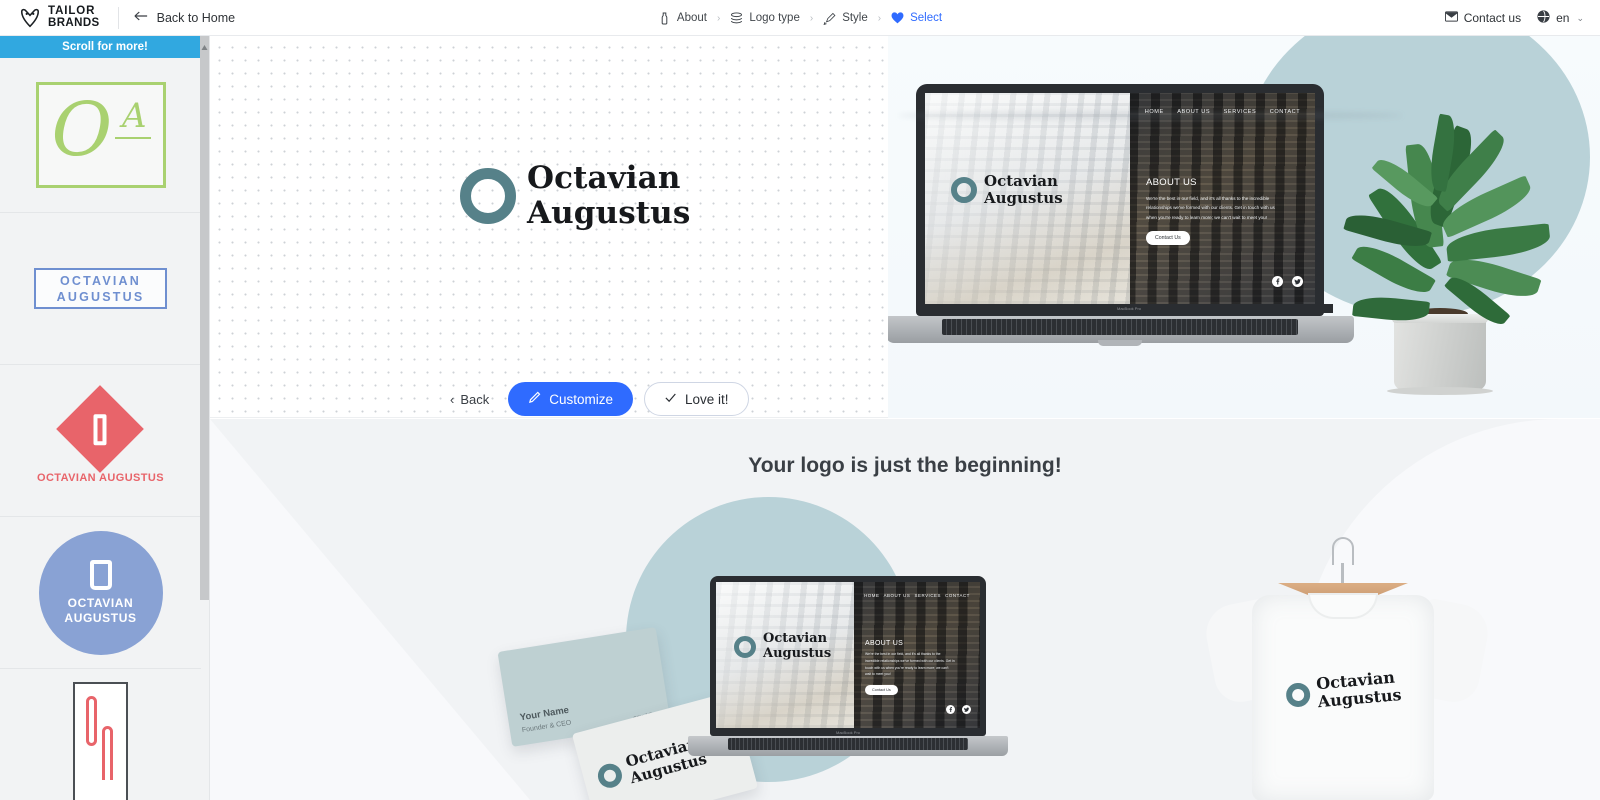 The width and height of the screenshot is (1600, 800). I want to click on hanger-hook-icon, so click(1343, 551).